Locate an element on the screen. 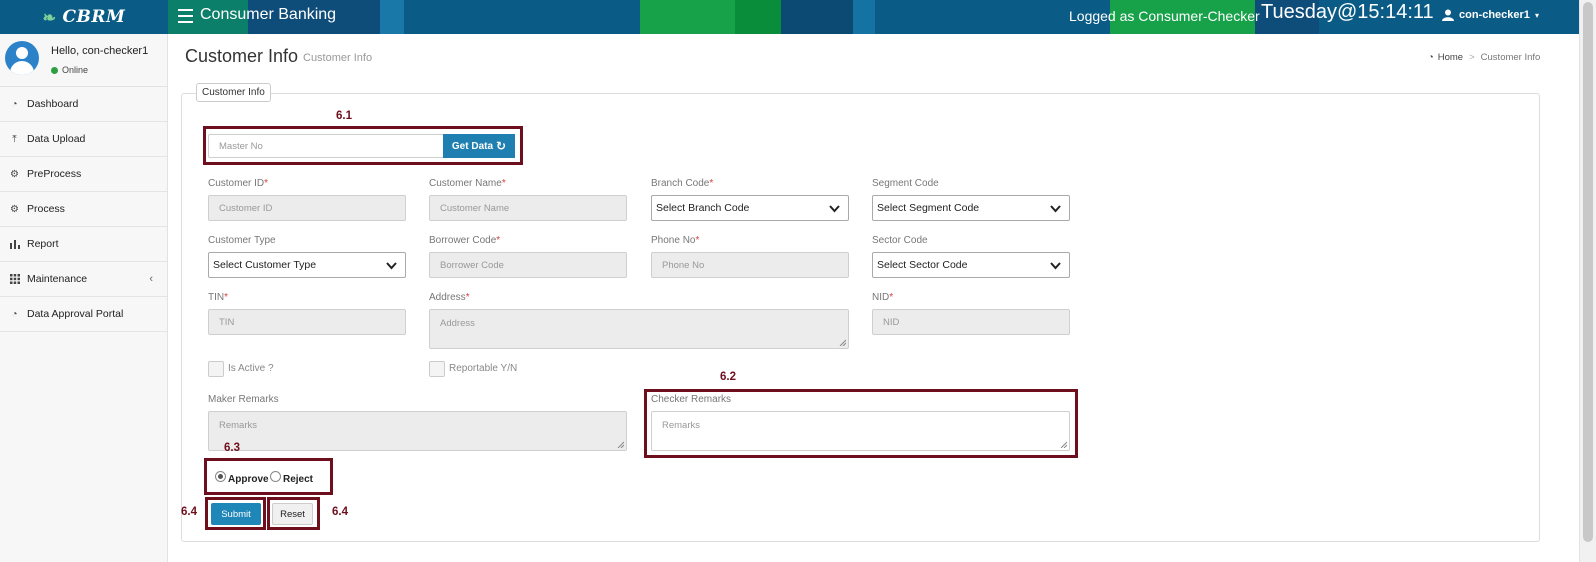  maker-remarks-textarea: Remarks is located at coordinates (417, 431).